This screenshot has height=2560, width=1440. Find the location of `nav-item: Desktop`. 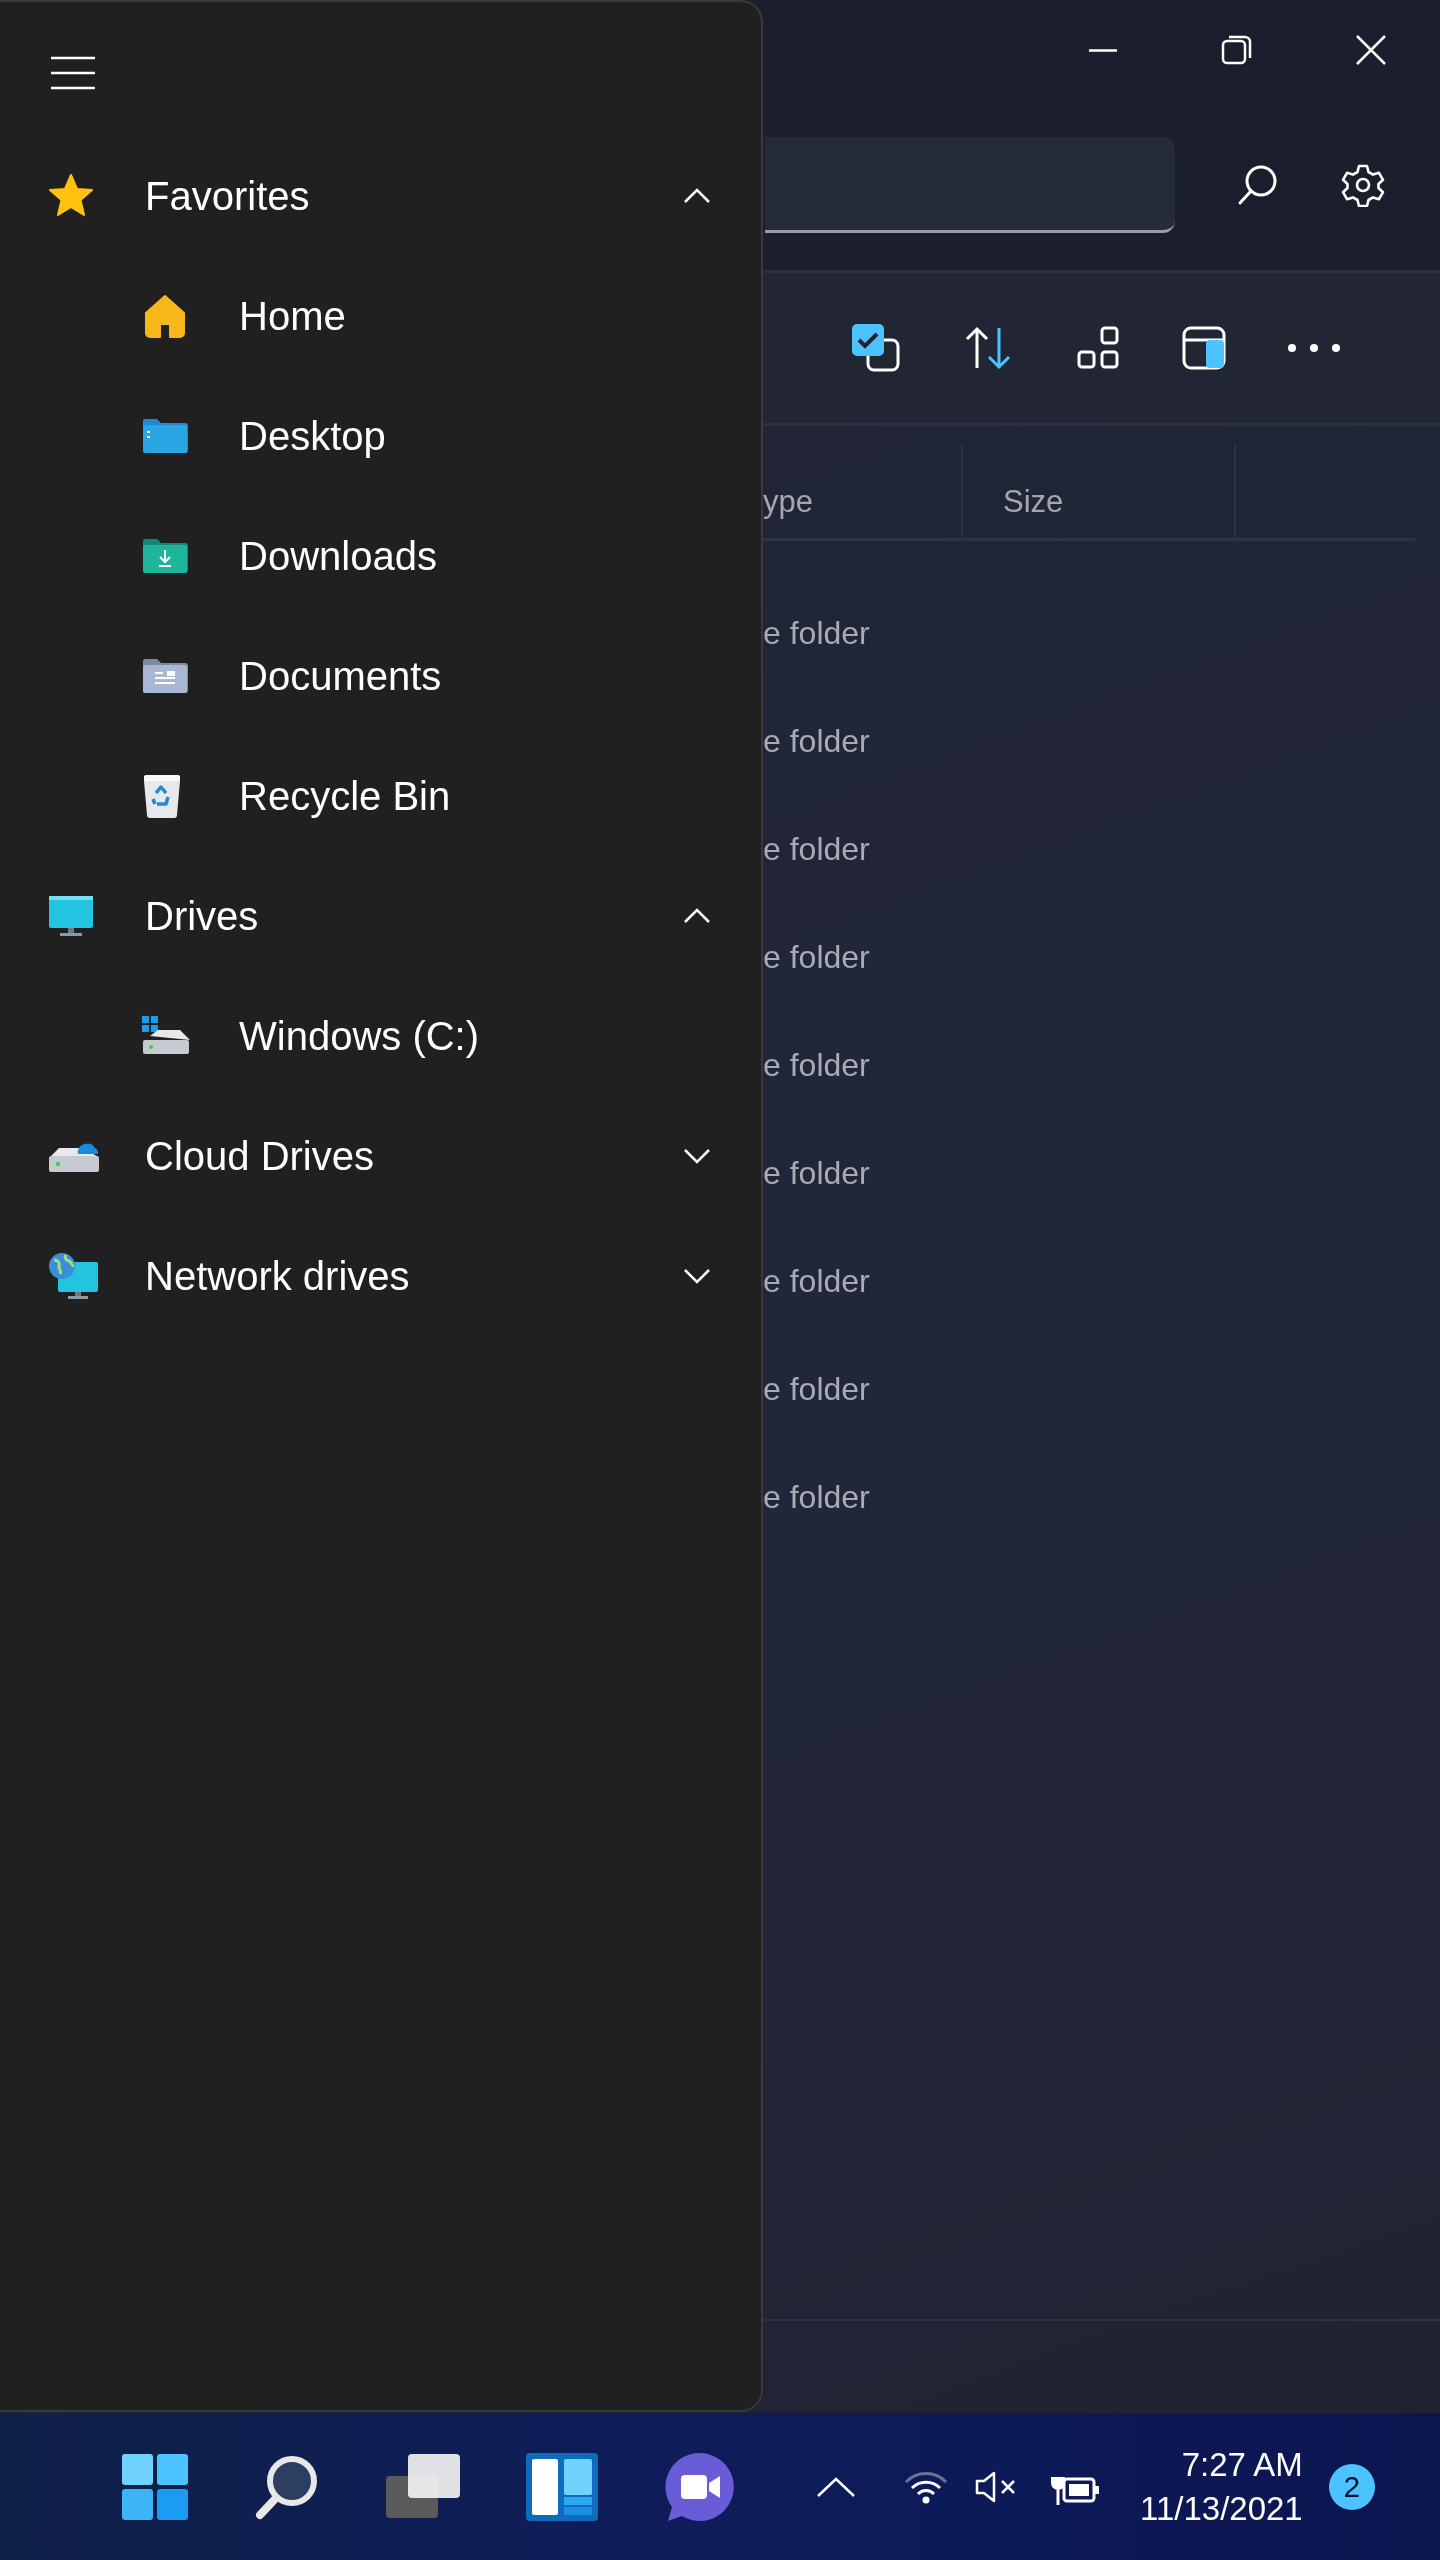

nav-item: Desktop is located at coordinates (365, 436).